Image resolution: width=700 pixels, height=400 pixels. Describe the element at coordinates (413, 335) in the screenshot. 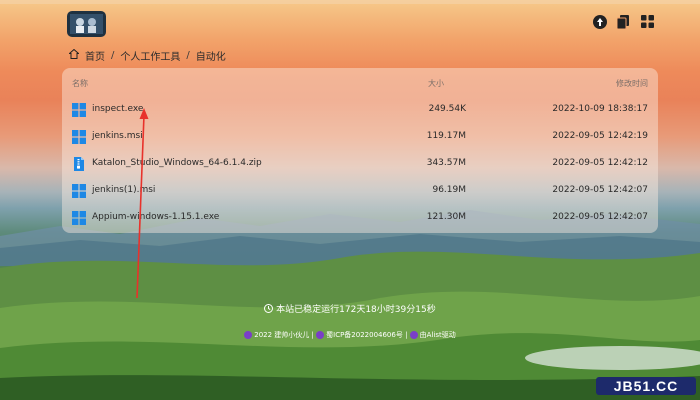

I see `alist-icon` at that location.